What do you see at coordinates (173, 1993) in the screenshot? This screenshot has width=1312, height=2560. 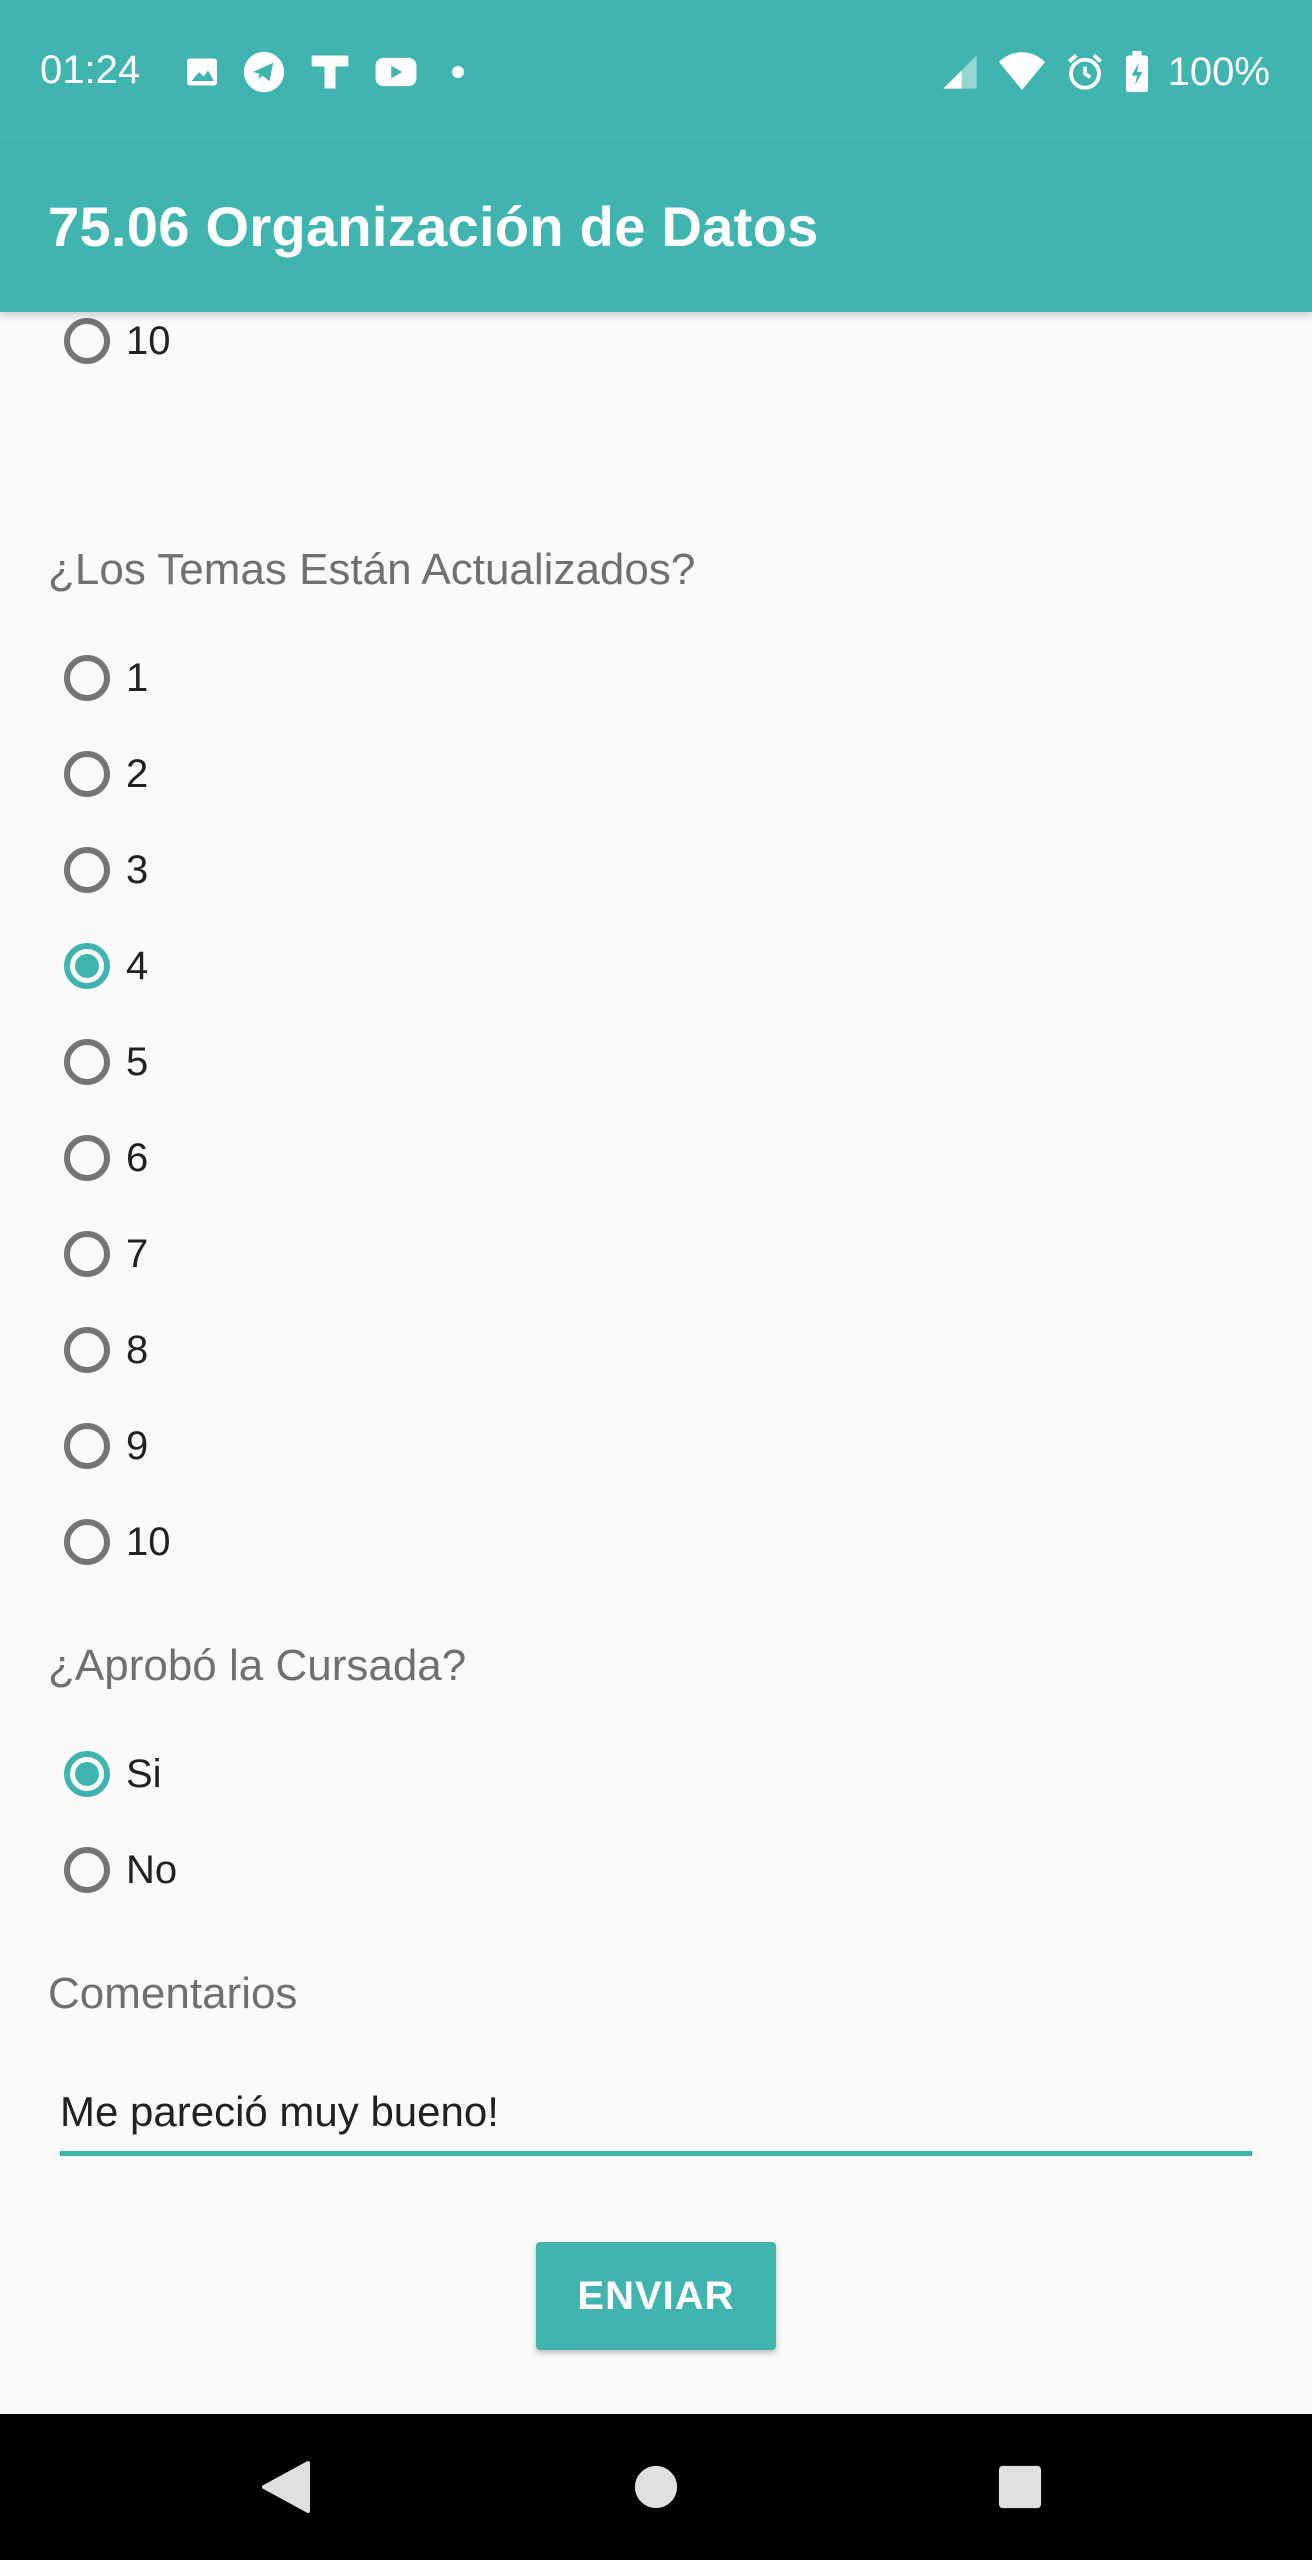 I see `comments-label: Comentarios` at bounding box center [173, 1993].